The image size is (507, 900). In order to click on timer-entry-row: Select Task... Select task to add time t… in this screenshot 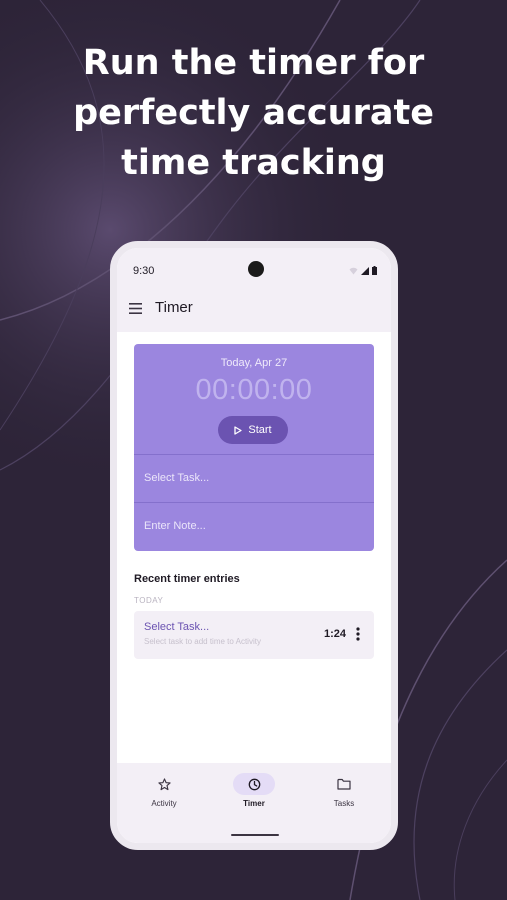, I will do `click(254, 635)`.